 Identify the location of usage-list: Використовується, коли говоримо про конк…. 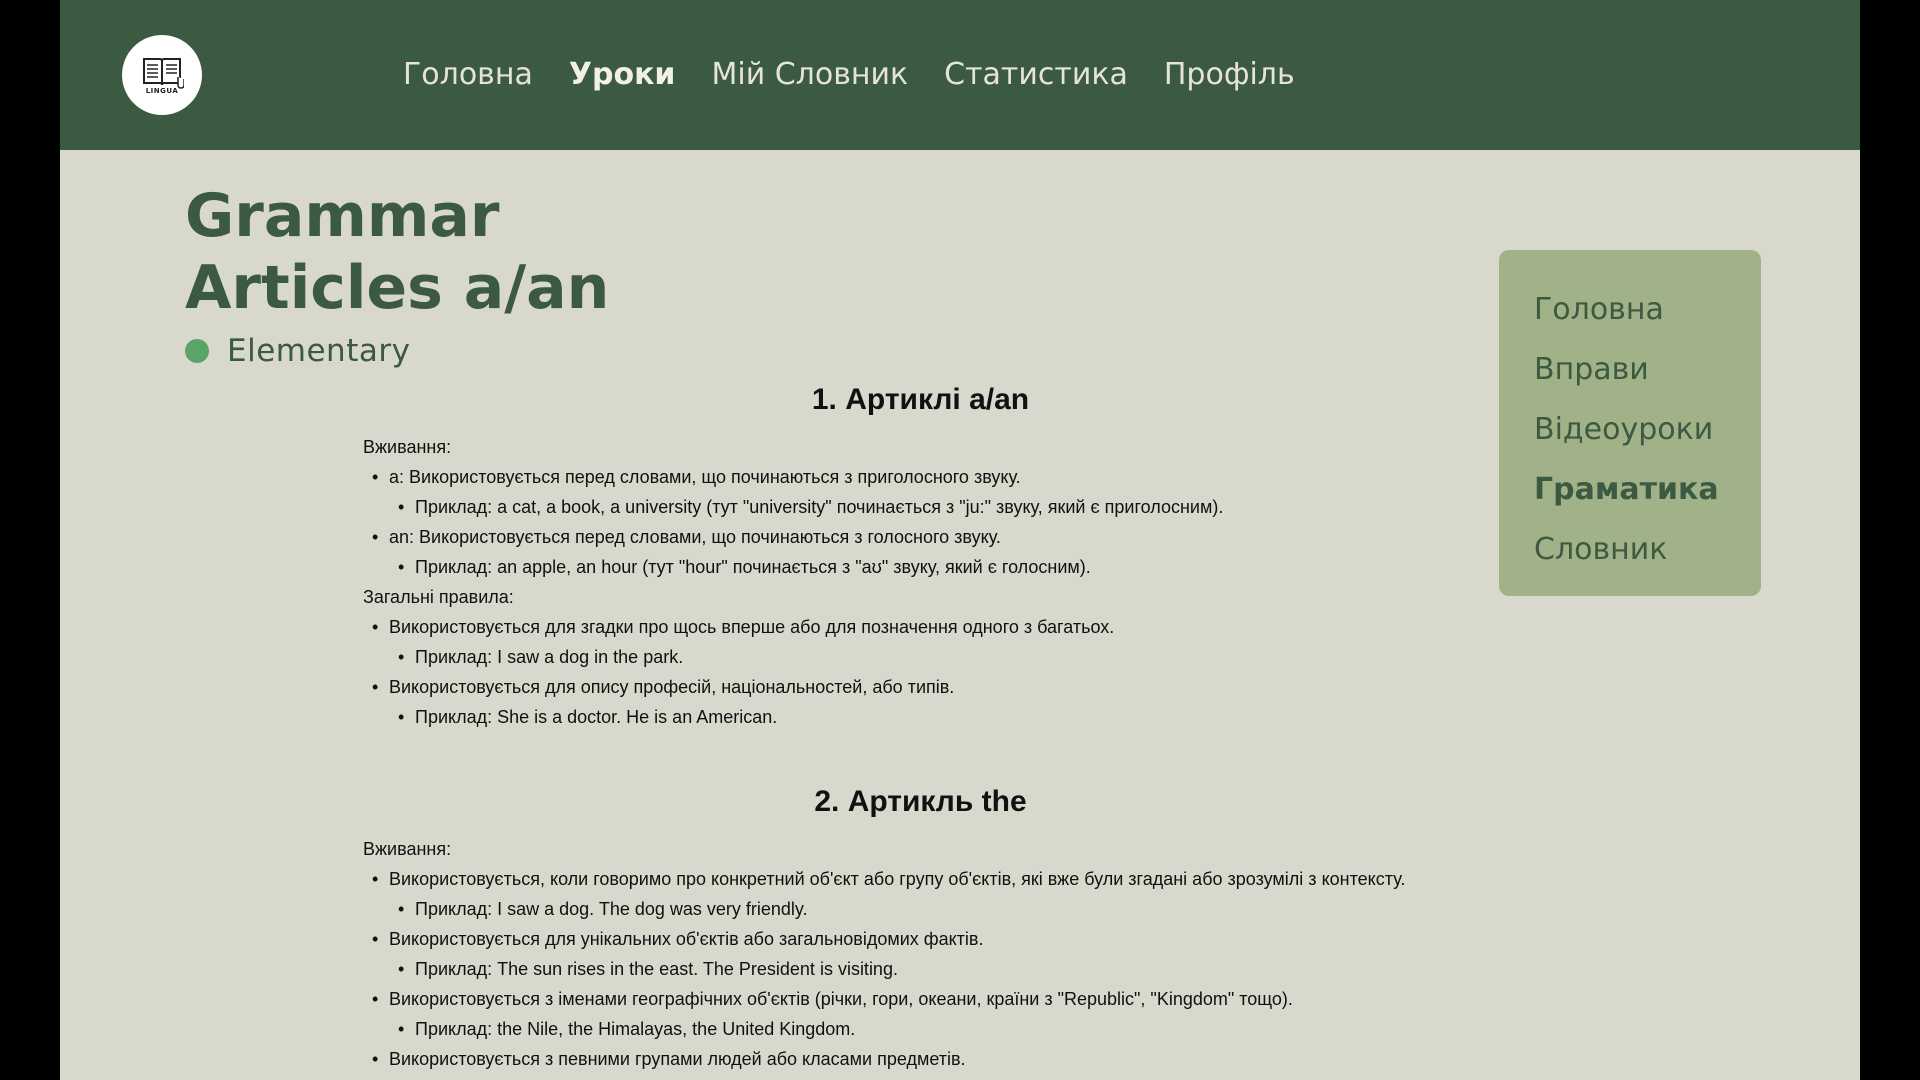
(938, 969).